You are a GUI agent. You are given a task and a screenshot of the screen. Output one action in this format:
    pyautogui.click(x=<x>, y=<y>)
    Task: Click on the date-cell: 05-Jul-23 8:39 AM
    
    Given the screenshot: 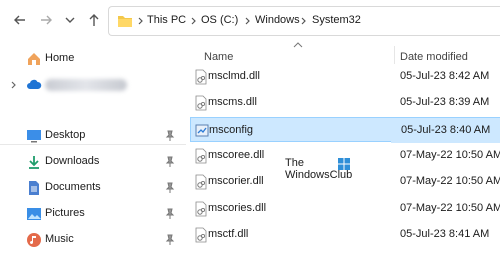 What is the action you would take?
    pyautogui.click(x=445, y=103)
    